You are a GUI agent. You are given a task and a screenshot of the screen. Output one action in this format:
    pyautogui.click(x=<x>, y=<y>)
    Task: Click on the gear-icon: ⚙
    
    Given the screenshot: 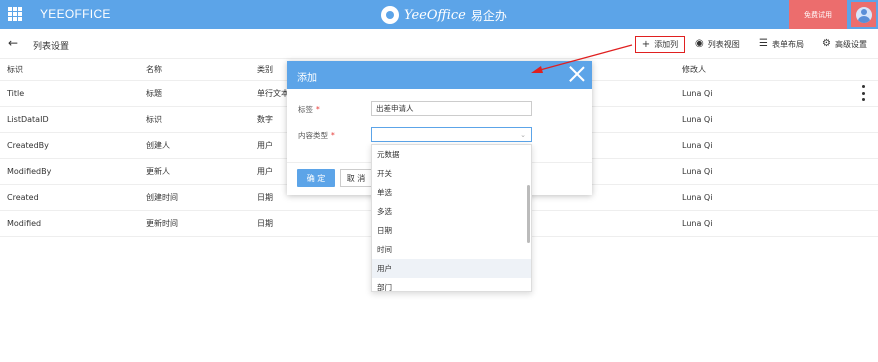 What is the action you would take?
    pyautogui.click(x=826, y=43)
    